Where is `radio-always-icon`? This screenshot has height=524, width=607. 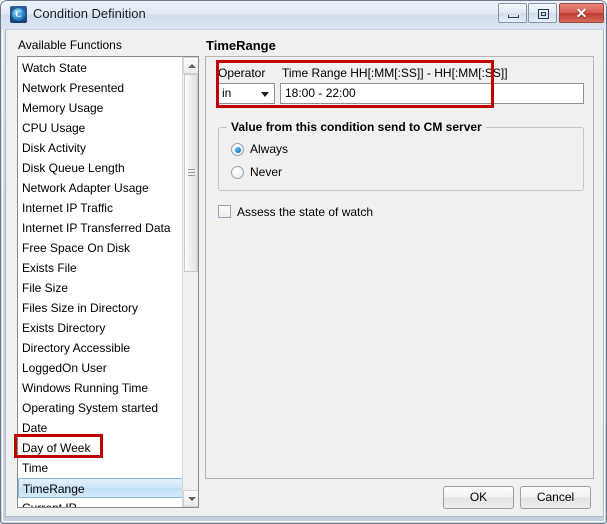
radio-always-icon is located at coordinates (237, 149).